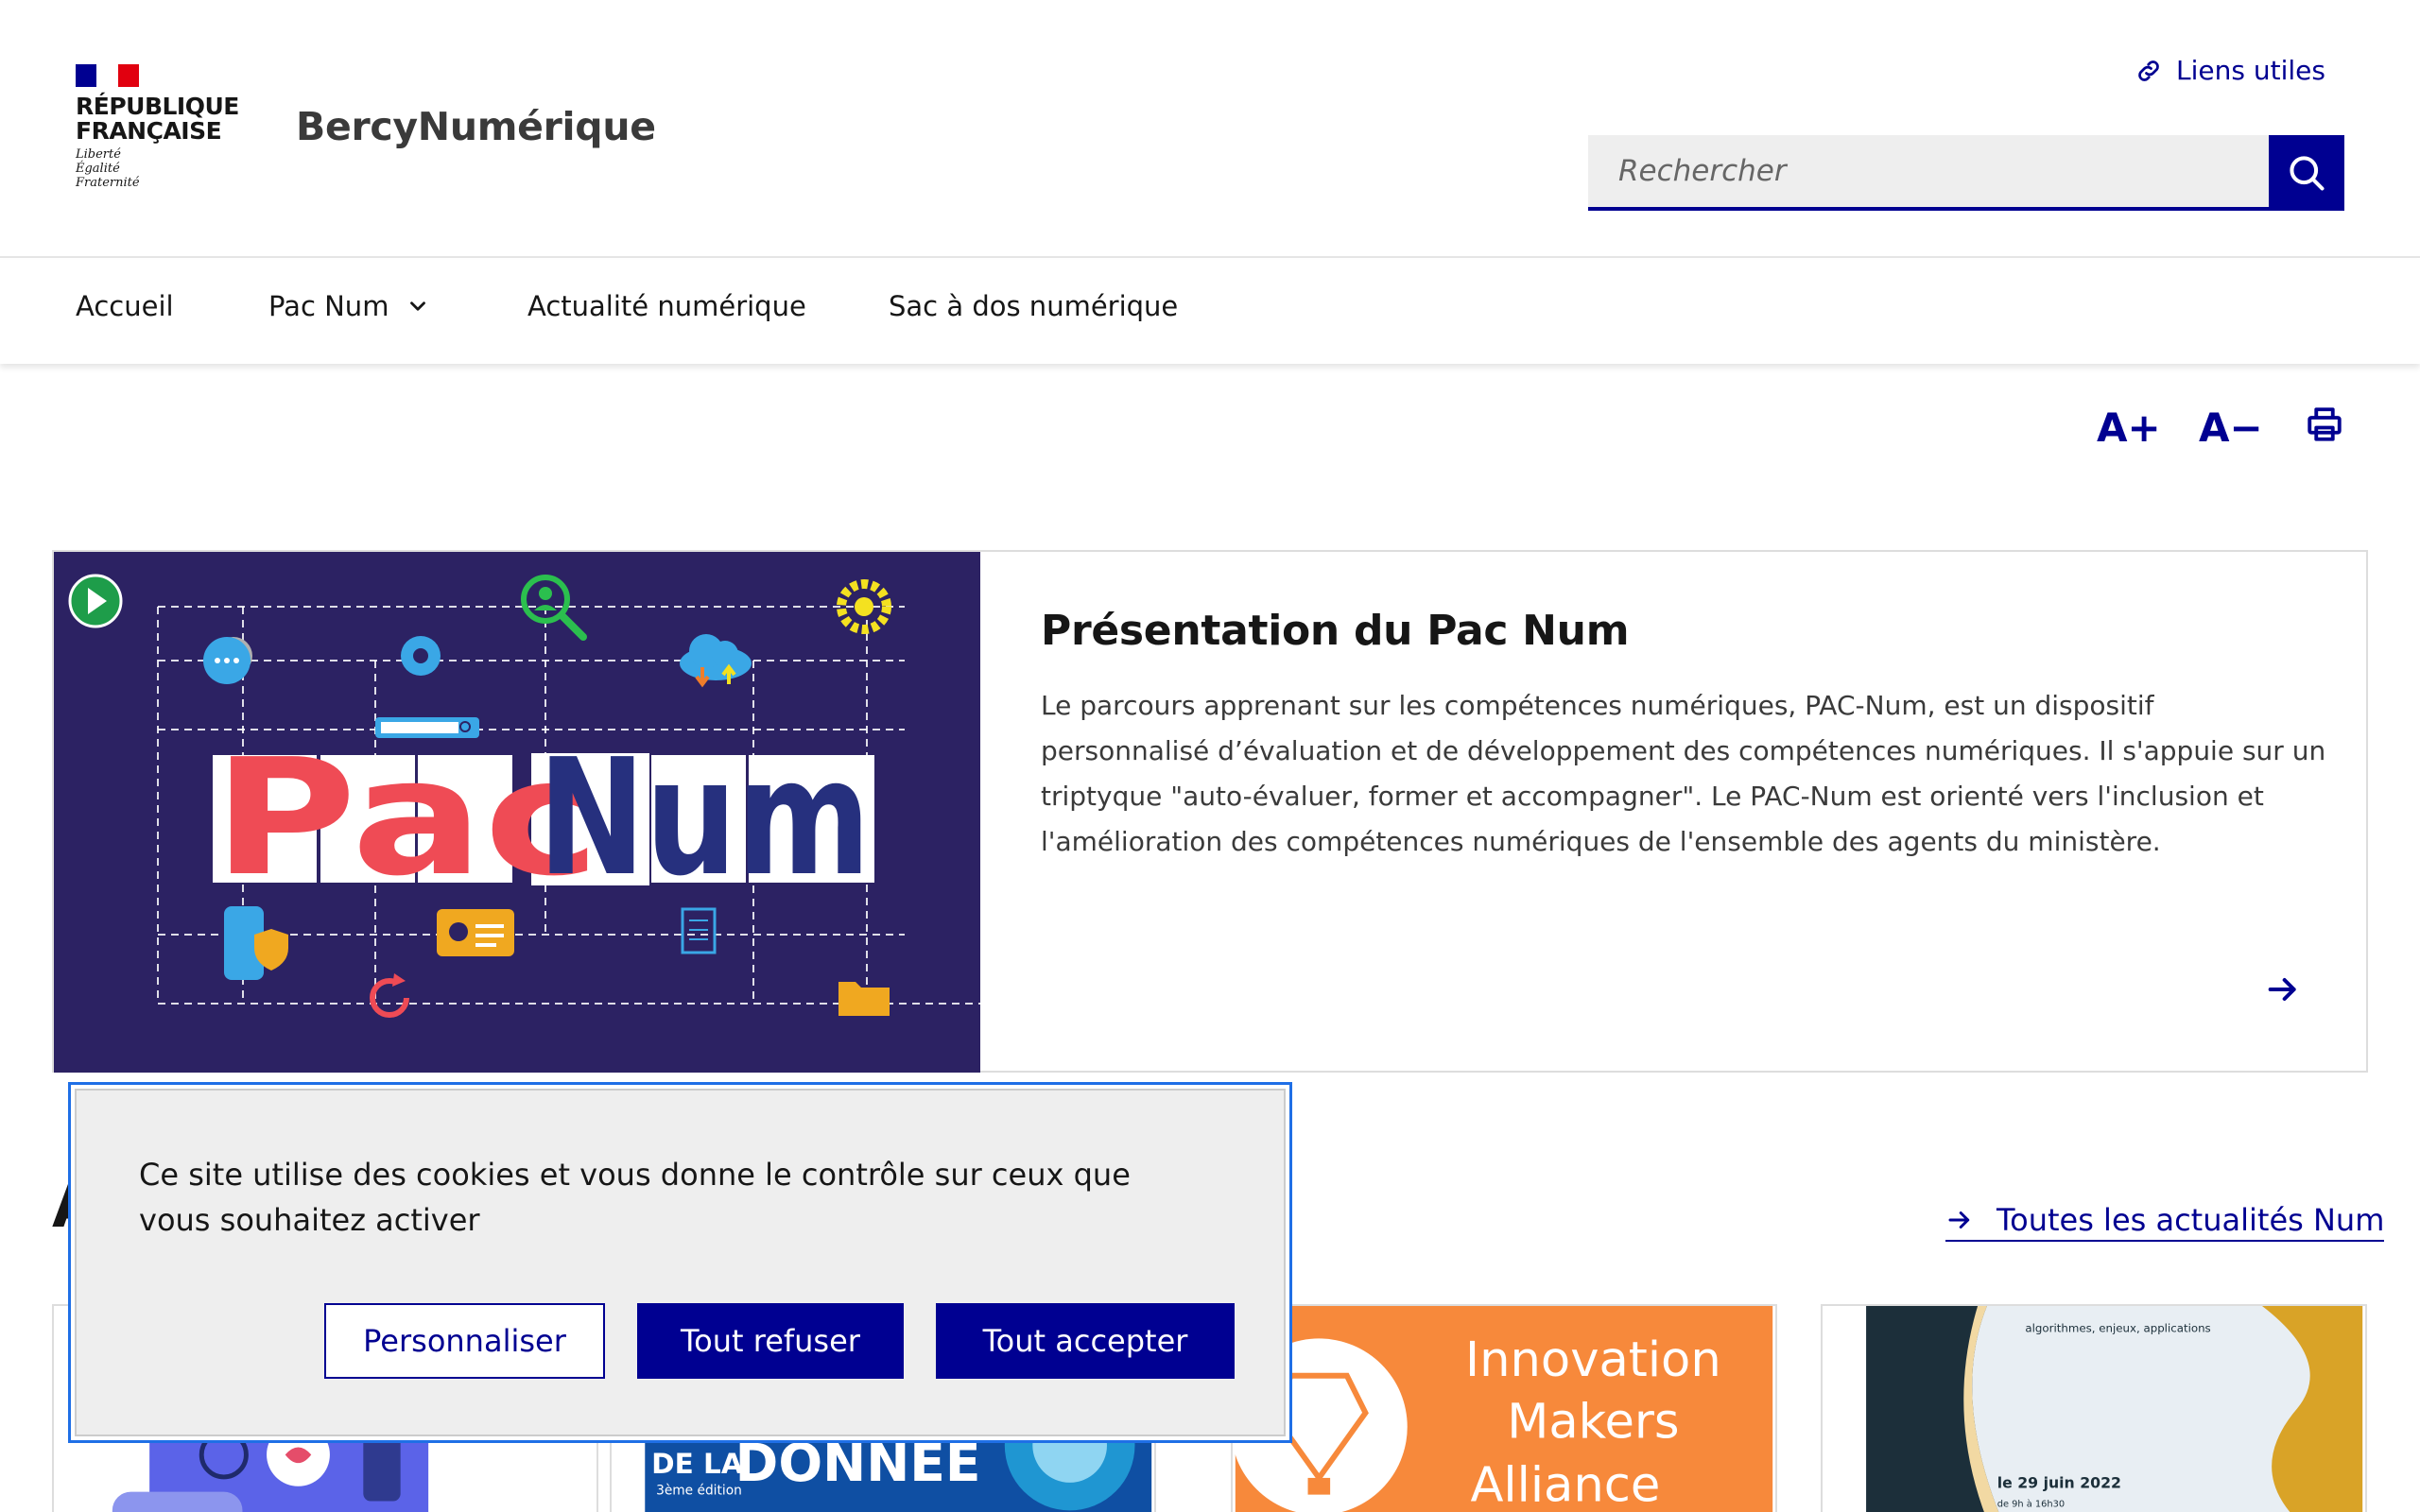 This screenshot has height=1512, width=2420. Describe the element at coordinates (149, 131) in the screenshot. I see `logo-name-line2: FRANÇAISE` at that location.